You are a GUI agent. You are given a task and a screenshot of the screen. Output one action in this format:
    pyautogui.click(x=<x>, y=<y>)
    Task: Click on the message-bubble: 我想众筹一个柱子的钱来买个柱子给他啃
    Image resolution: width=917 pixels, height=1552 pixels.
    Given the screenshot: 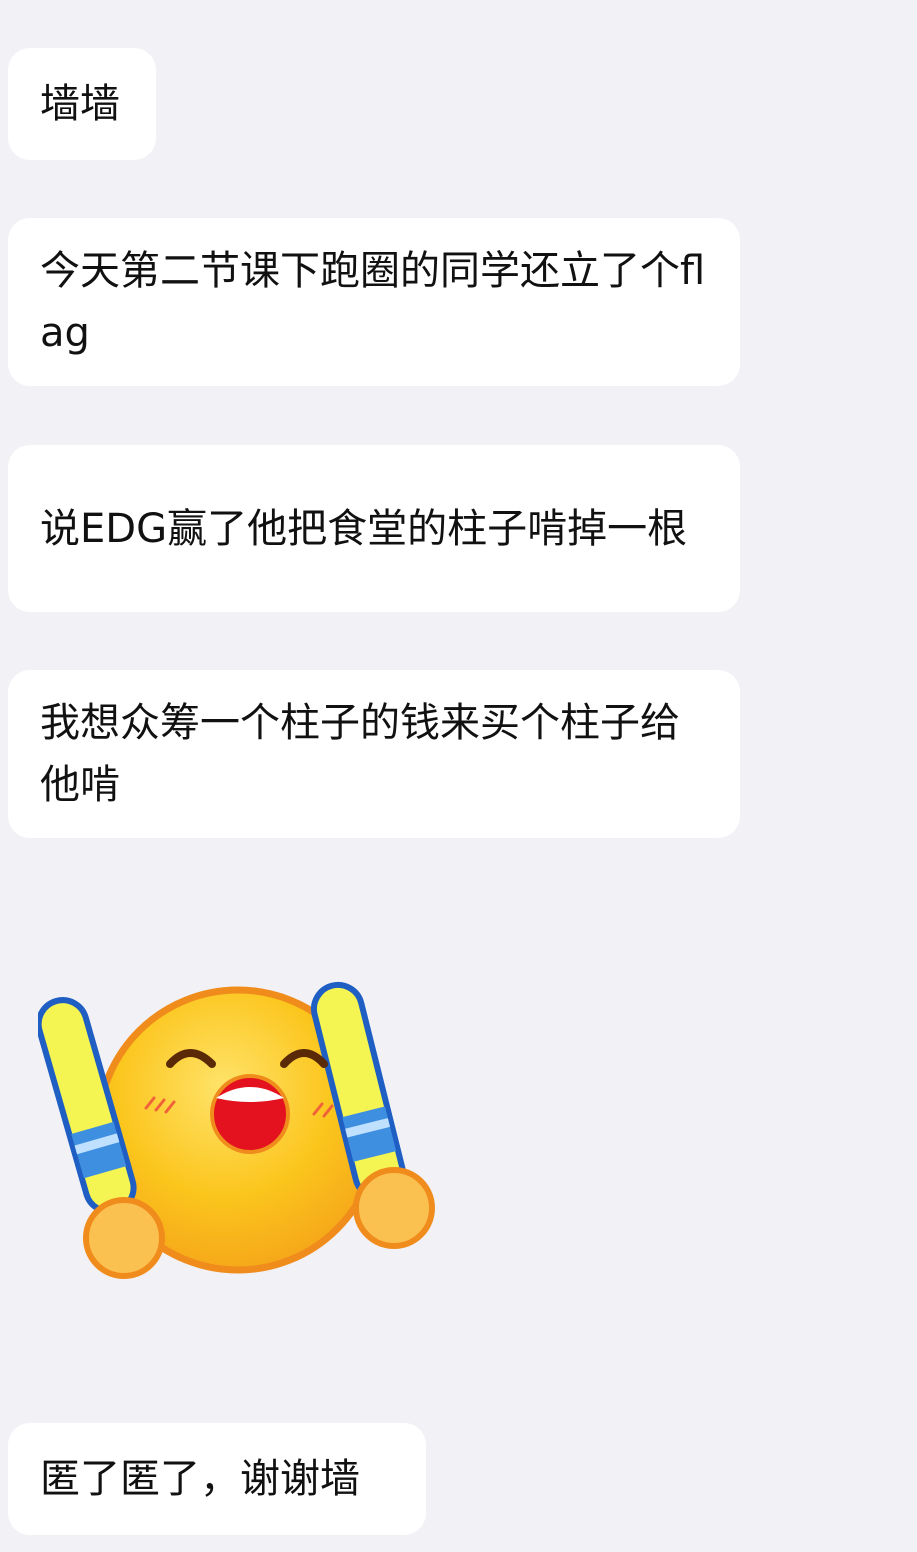 What is the action you would take?
    pyautogui.click(x=374, y=754)
    